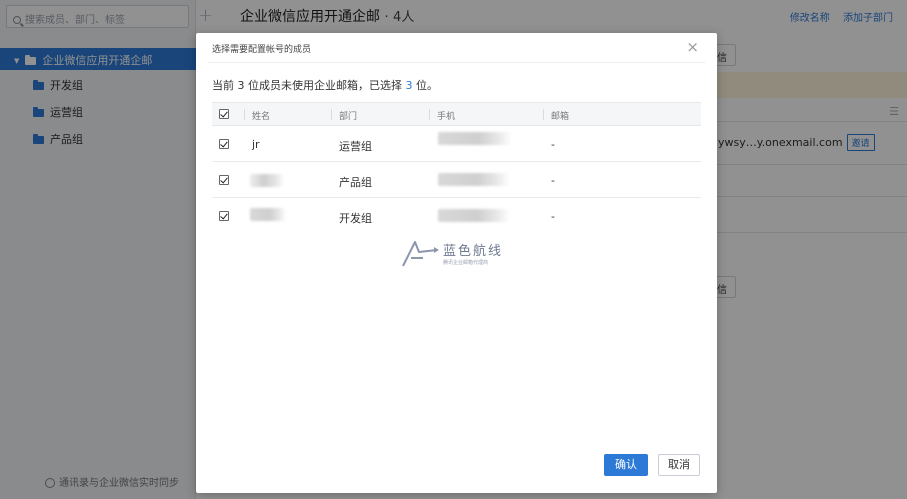 Image resolution: width=907 pixels, height=499 pixels. I want to click on select-all-checkbox, so click(224, 114).